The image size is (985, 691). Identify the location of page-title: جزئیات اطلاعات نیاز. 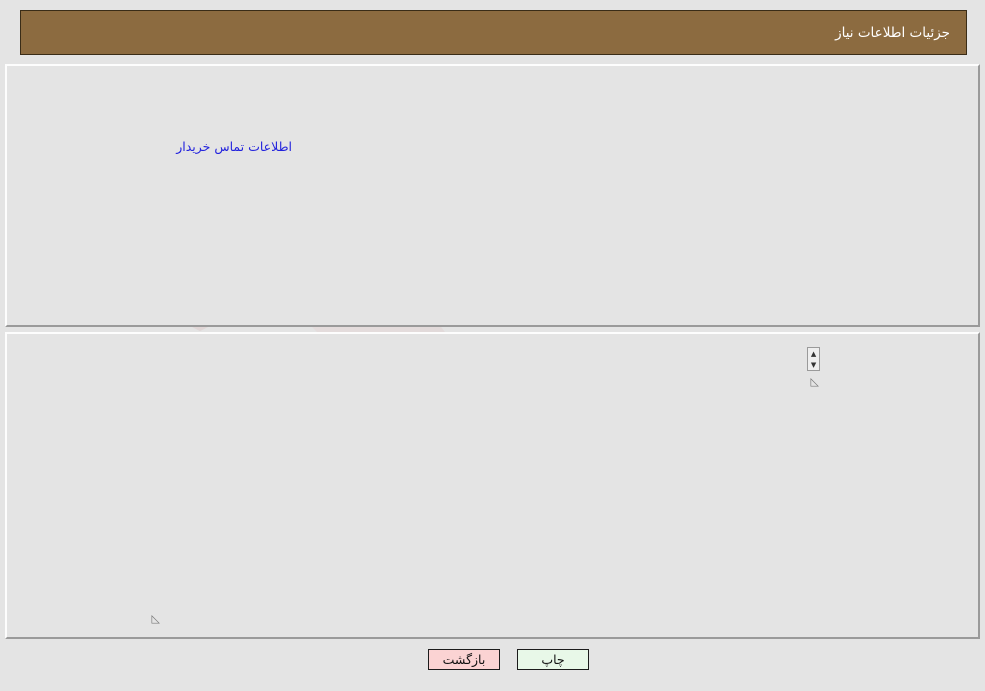
(892, 32).